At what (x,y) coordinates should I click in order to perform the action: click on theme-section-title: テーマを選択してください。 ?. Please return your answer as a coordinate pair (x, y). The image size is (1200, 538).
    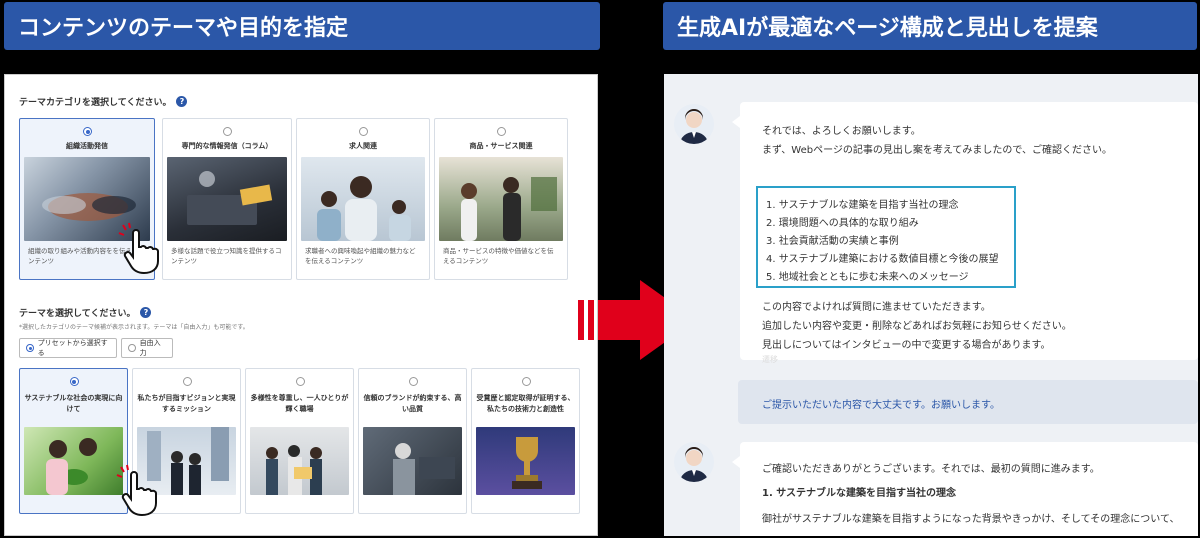
    Looking at the image, I should click on (85, 312).